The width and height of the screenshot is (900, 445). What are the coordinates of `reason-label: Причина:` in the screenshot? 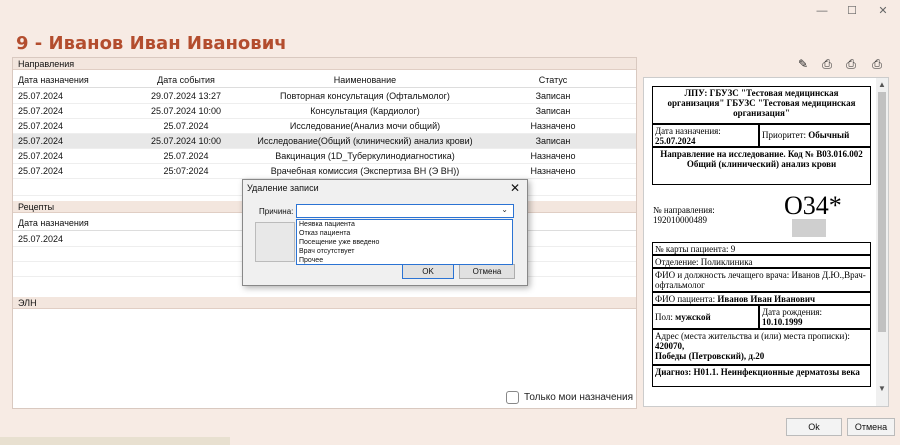 It's located at (276, 211).